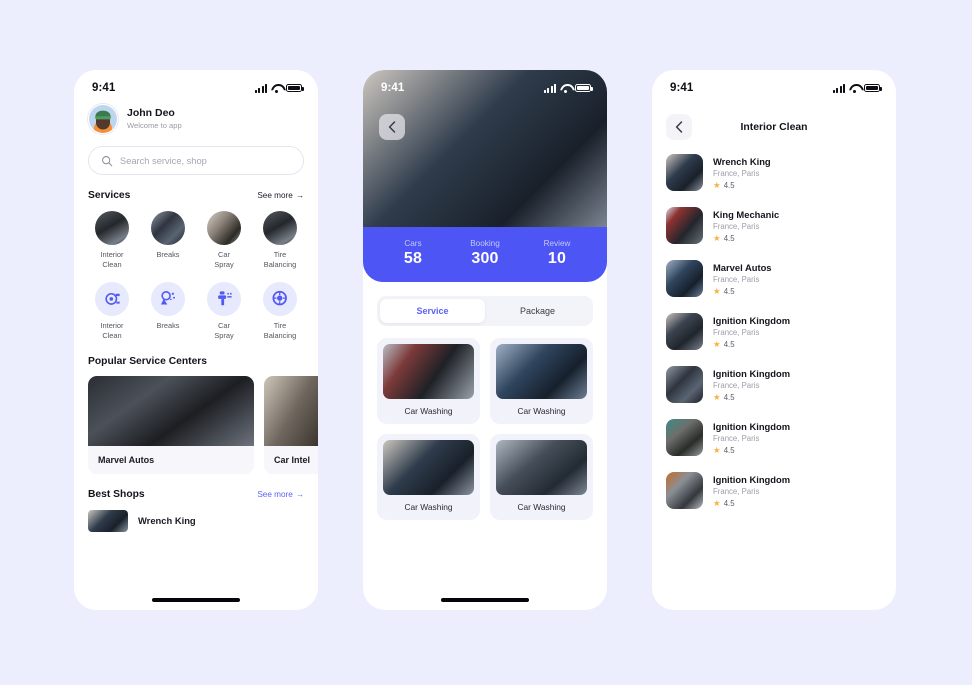 Image resolution: width=972 pixels, height=685 pixels. I want to click on stat-label: Review, so click(557, 243).